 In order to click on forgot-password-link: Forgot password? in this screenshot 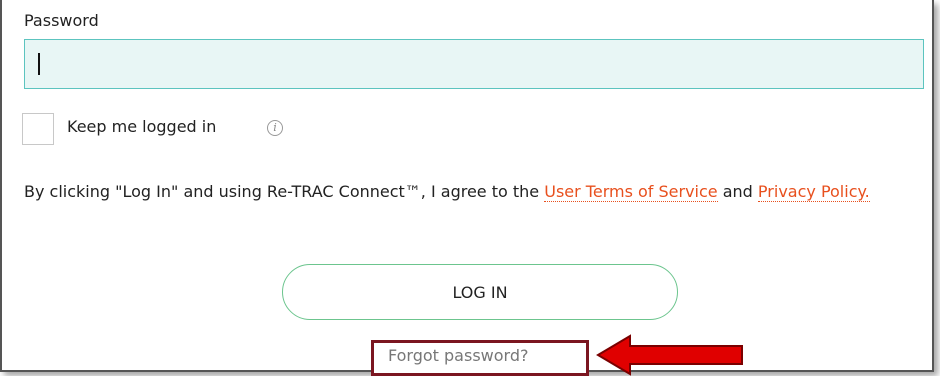, I will do `click(458, 355)`.